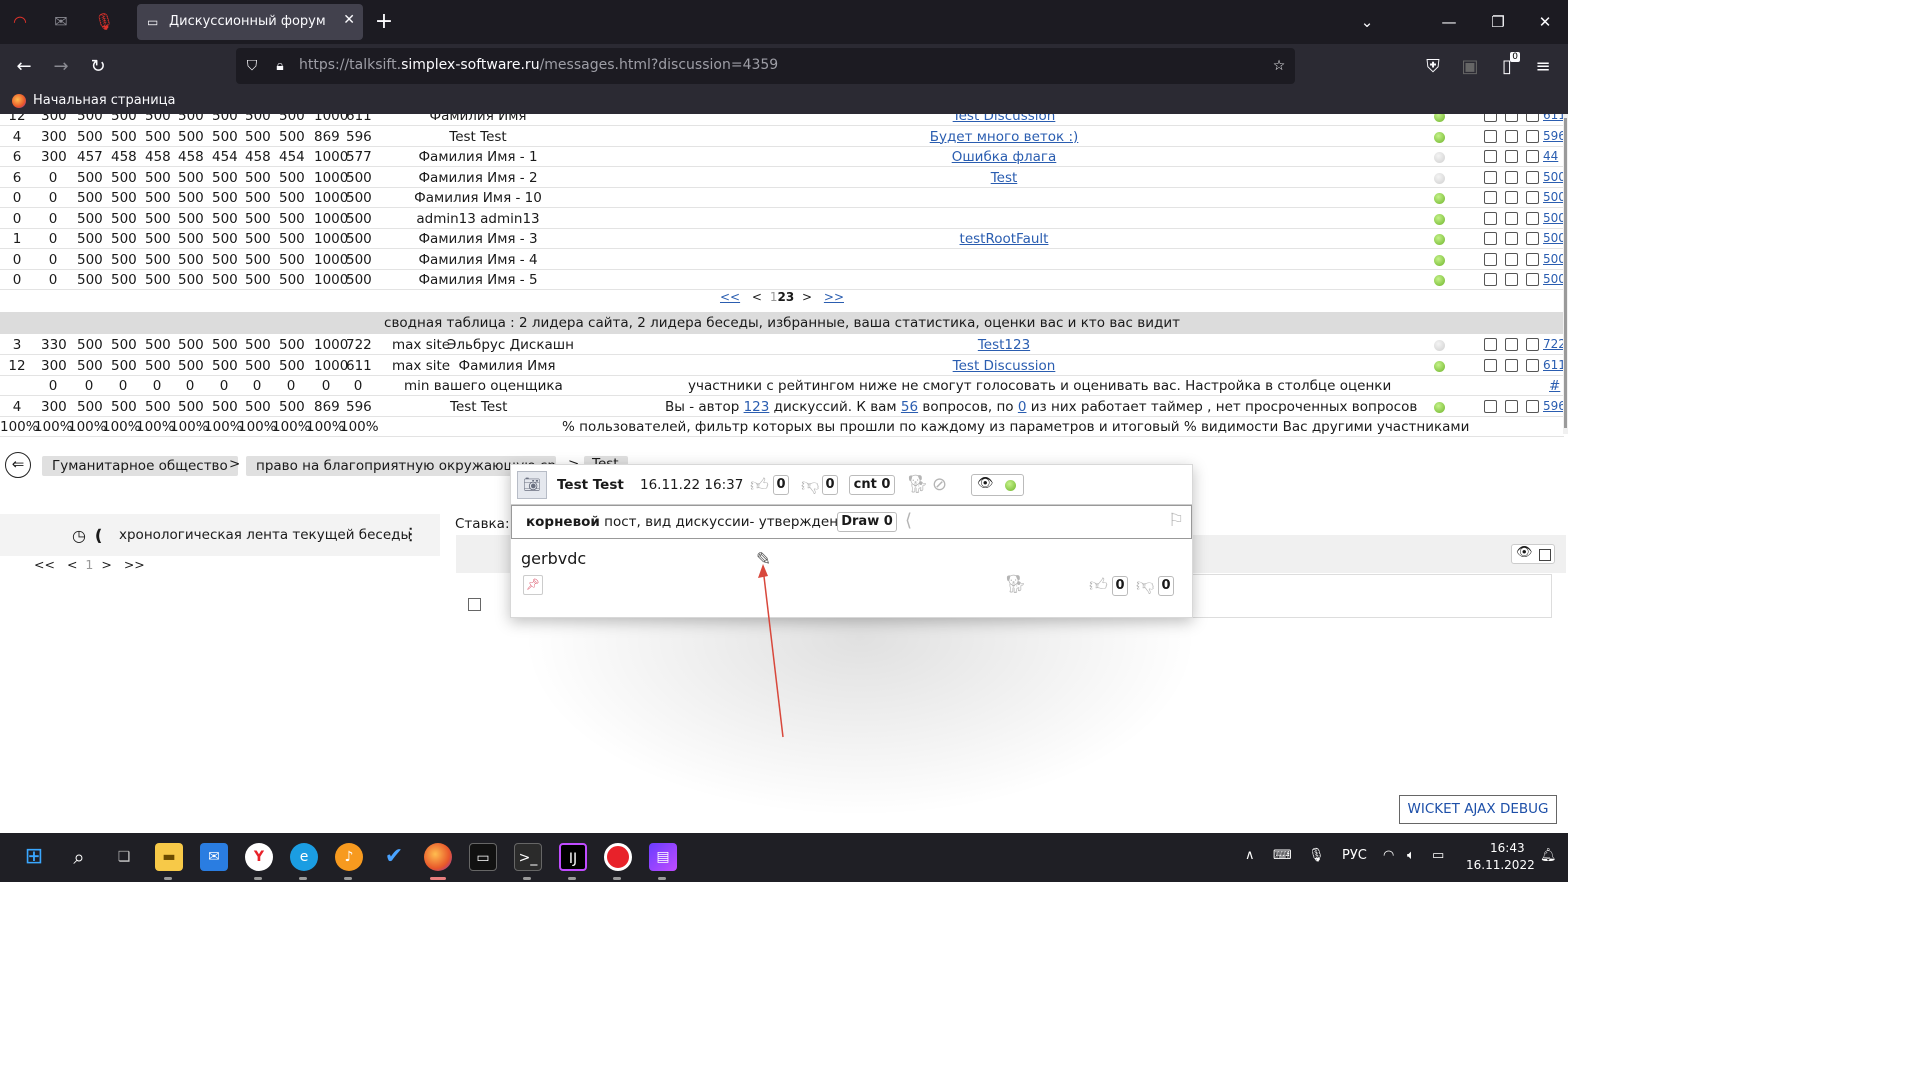 The width and height of the screenshot is (1920, 1080). Describe the element at coordinates (89, 564) in the screenshot. I see `timeline-page: 1` at that location.